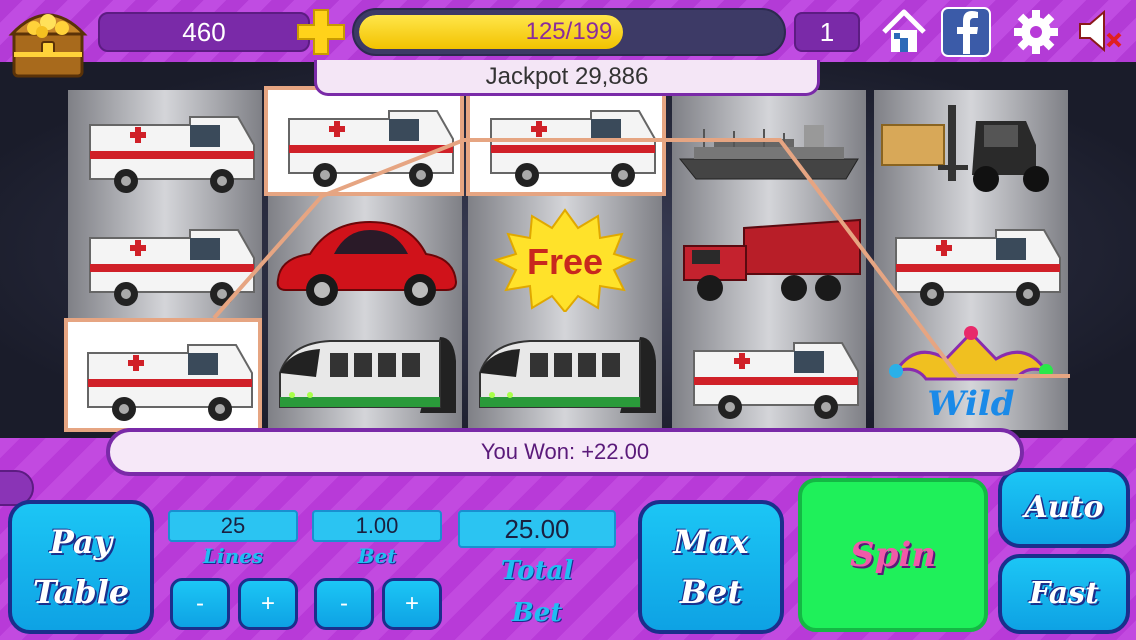 The height and width of the screenshot is (640, 1136). I want to click on forklift-symbol, so click(971, 146).